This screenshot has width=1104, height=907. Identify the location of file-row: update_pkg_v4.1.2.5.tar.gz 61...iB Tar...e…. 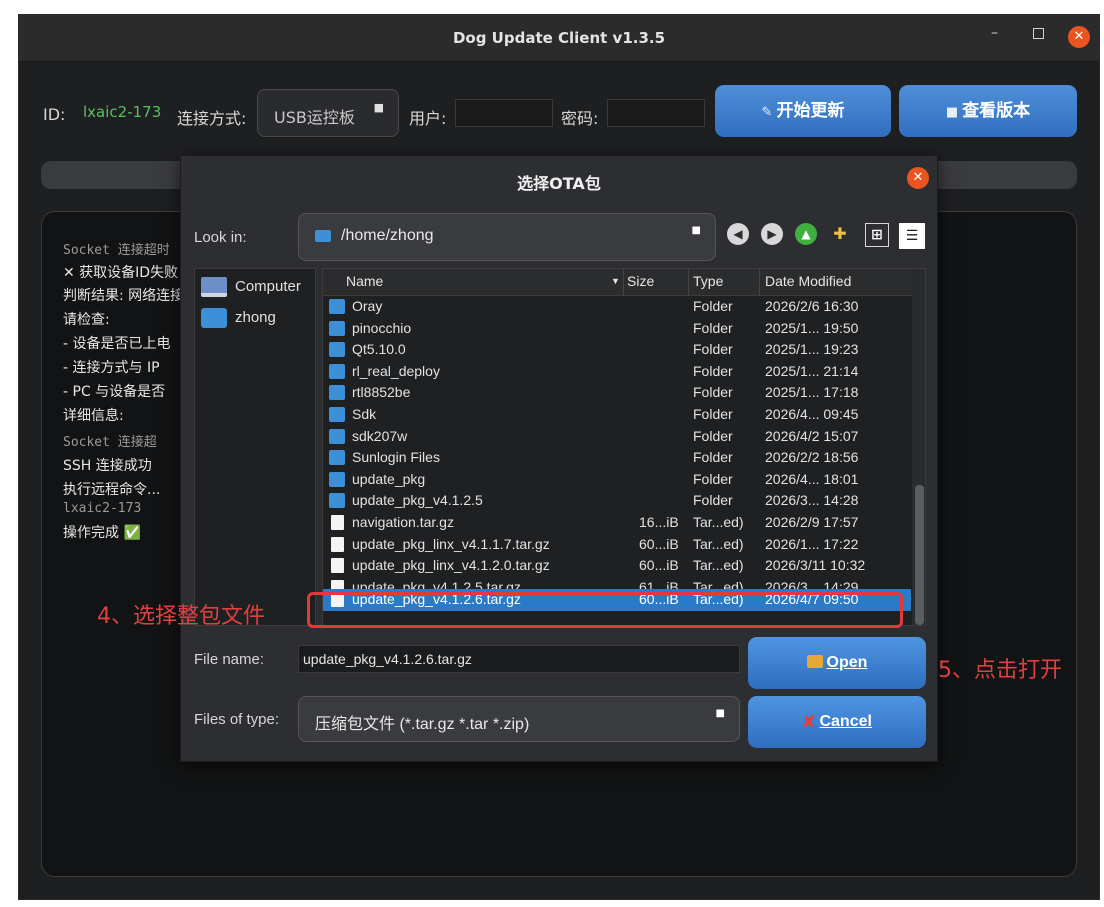
(617, 583).